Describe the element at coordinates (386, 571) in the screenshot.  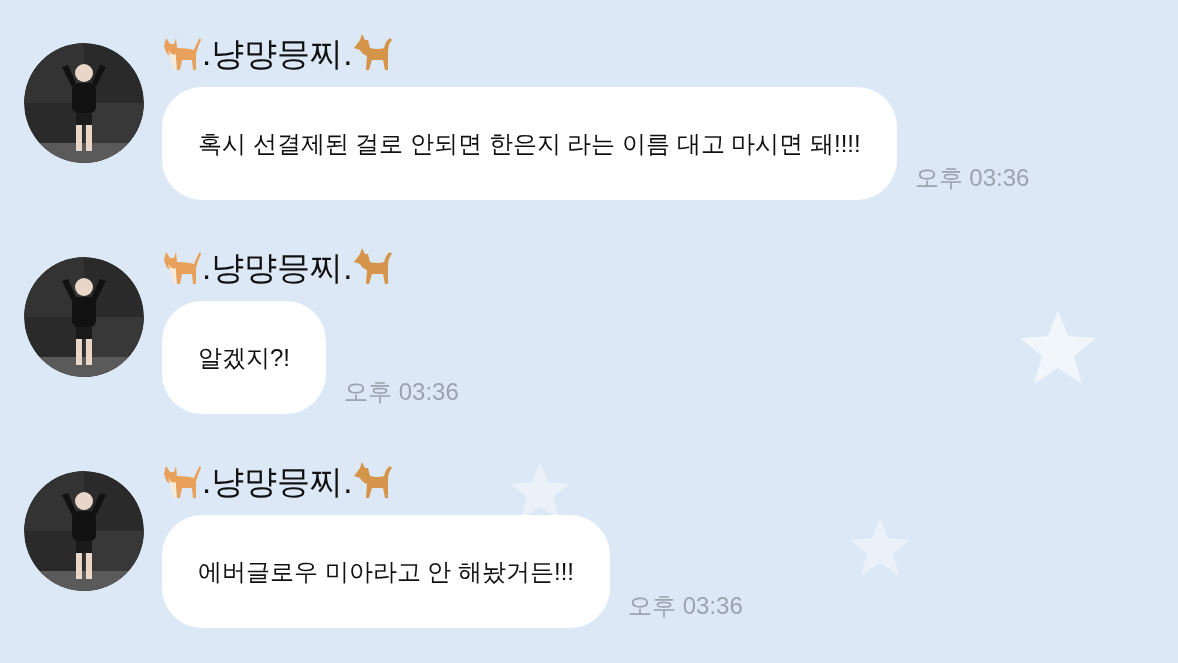
I see `message-bubble: 에버글로우 미아라고 안 해놨거든!!!` at that location.